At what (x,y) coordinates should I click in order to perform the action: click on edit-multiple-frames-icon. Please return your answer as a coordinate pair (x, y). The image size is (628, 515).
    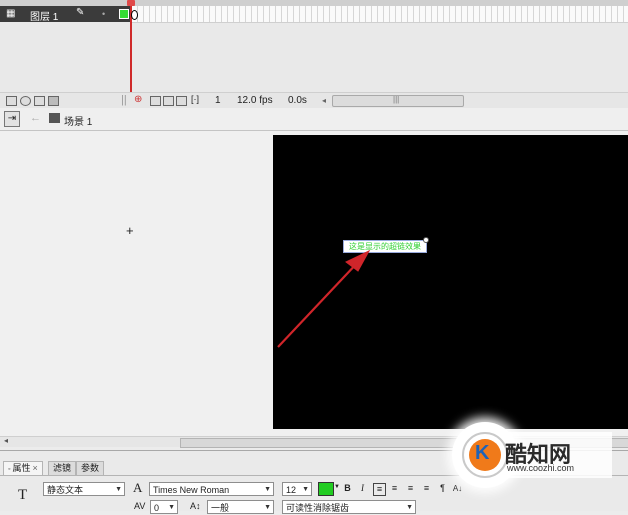
    Looking at the image, I should click on (181, 101).